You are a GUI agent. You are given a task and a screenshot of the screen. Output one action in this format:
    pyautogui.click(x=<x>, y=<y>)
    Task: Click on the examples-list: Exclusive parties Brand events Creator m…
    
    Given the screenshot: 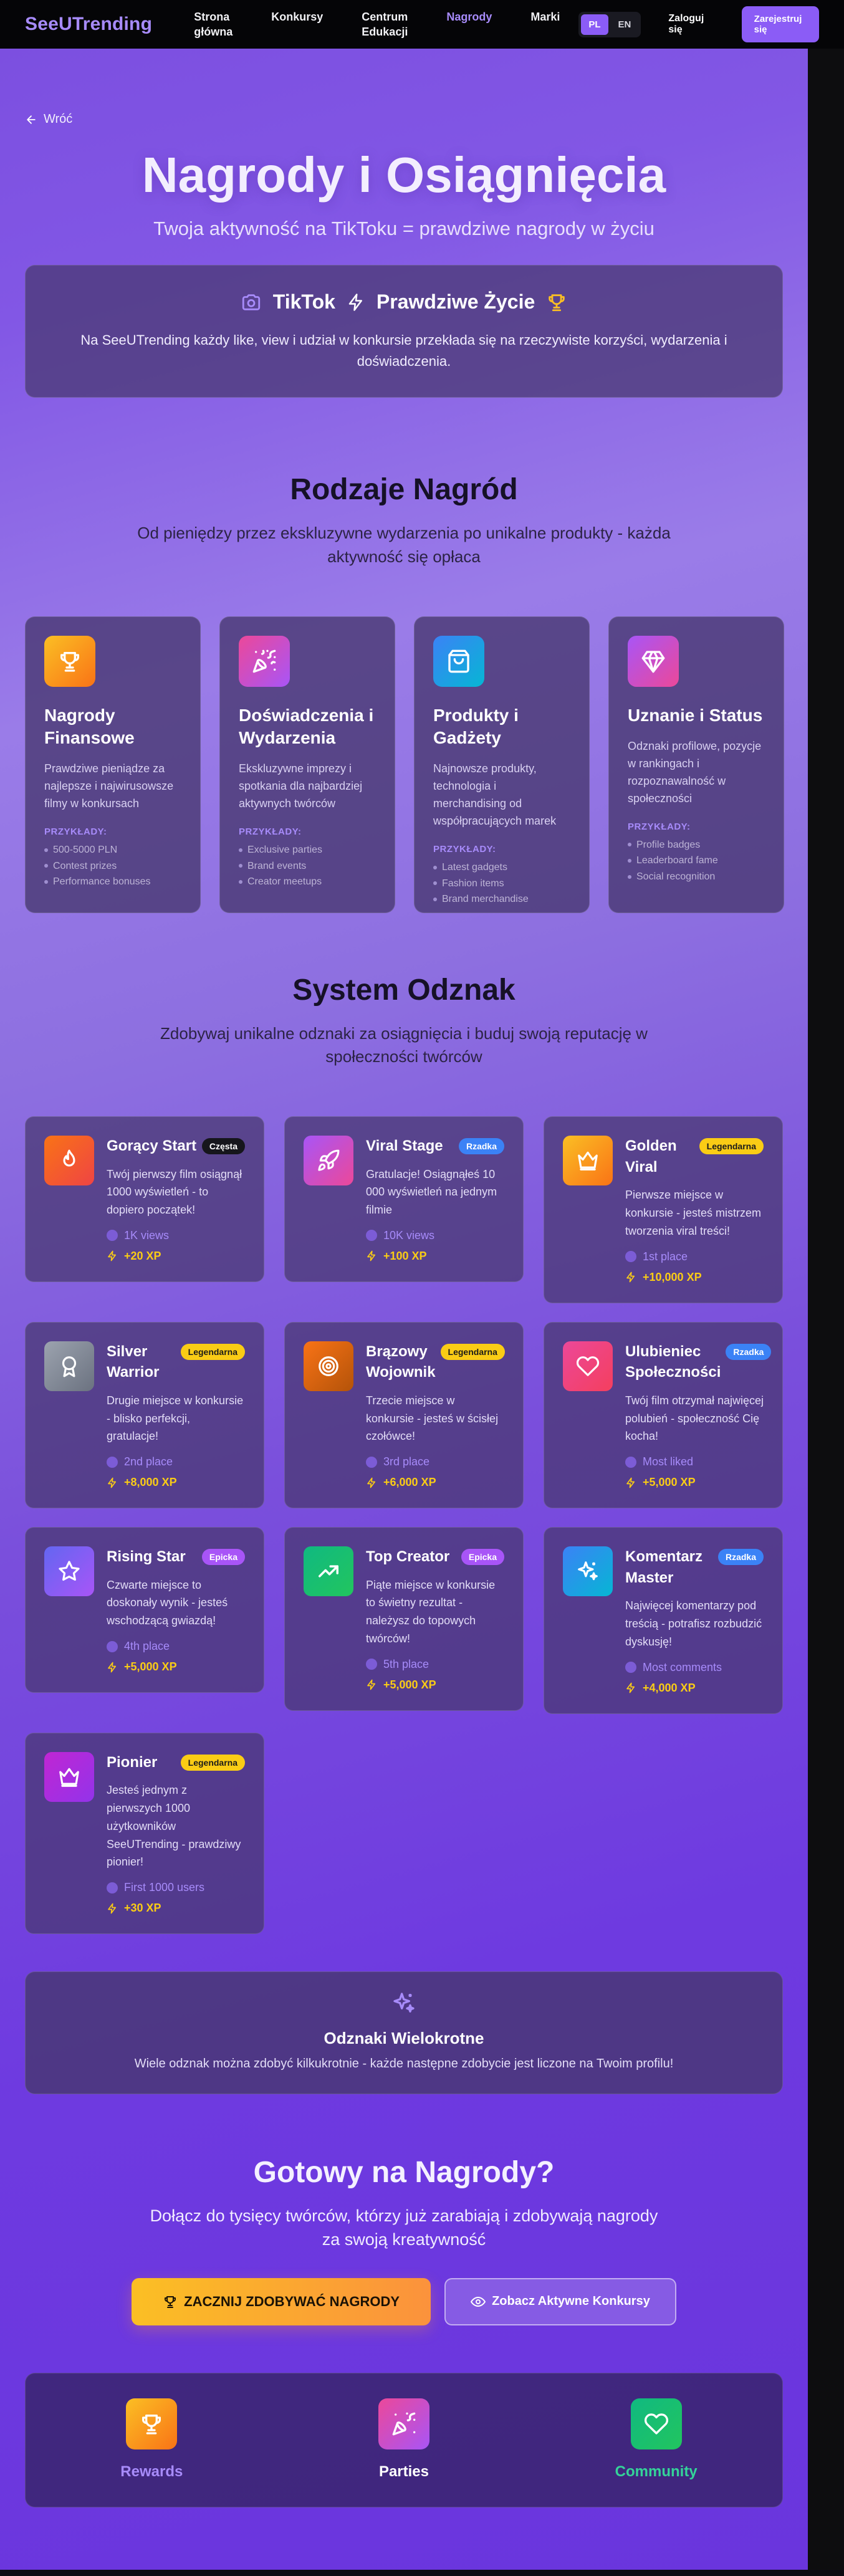 What is the action you would take?
    pyautogui.click(x=307, y=866)
    